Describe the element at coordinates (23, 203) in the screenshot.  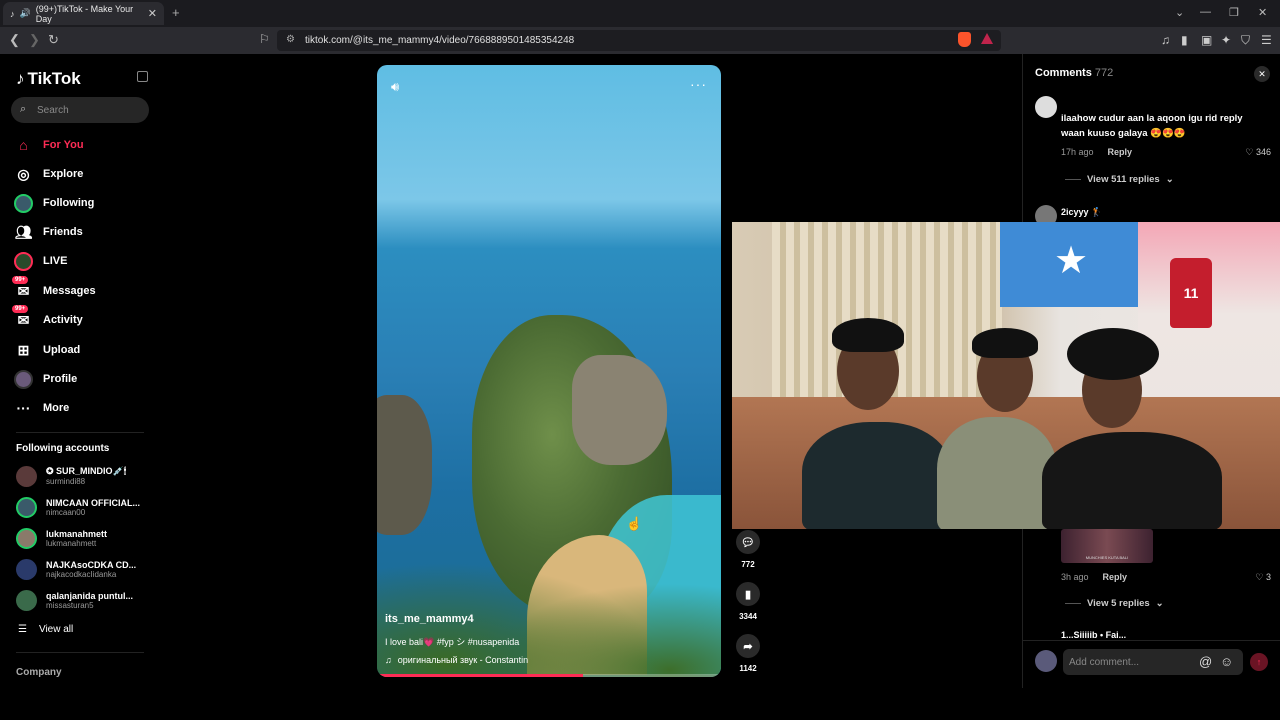
I see `avatar-icon` at that location.